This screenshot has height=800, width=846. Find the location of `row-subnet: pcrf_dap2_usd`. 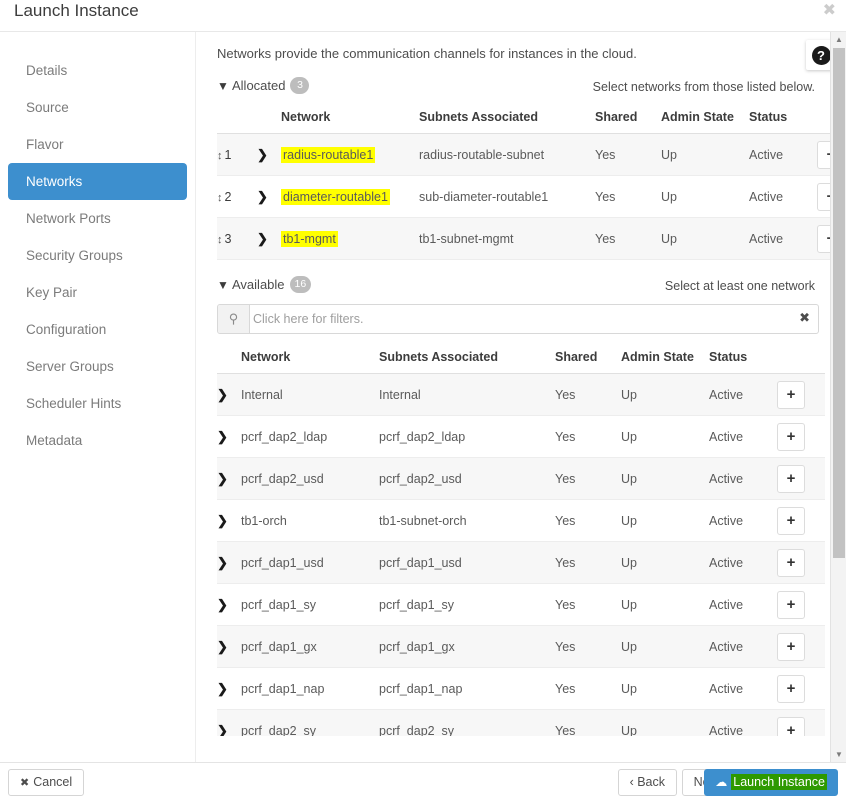

row-subnet: pcrf_dap2_usd is located at coordinates (467, 478).